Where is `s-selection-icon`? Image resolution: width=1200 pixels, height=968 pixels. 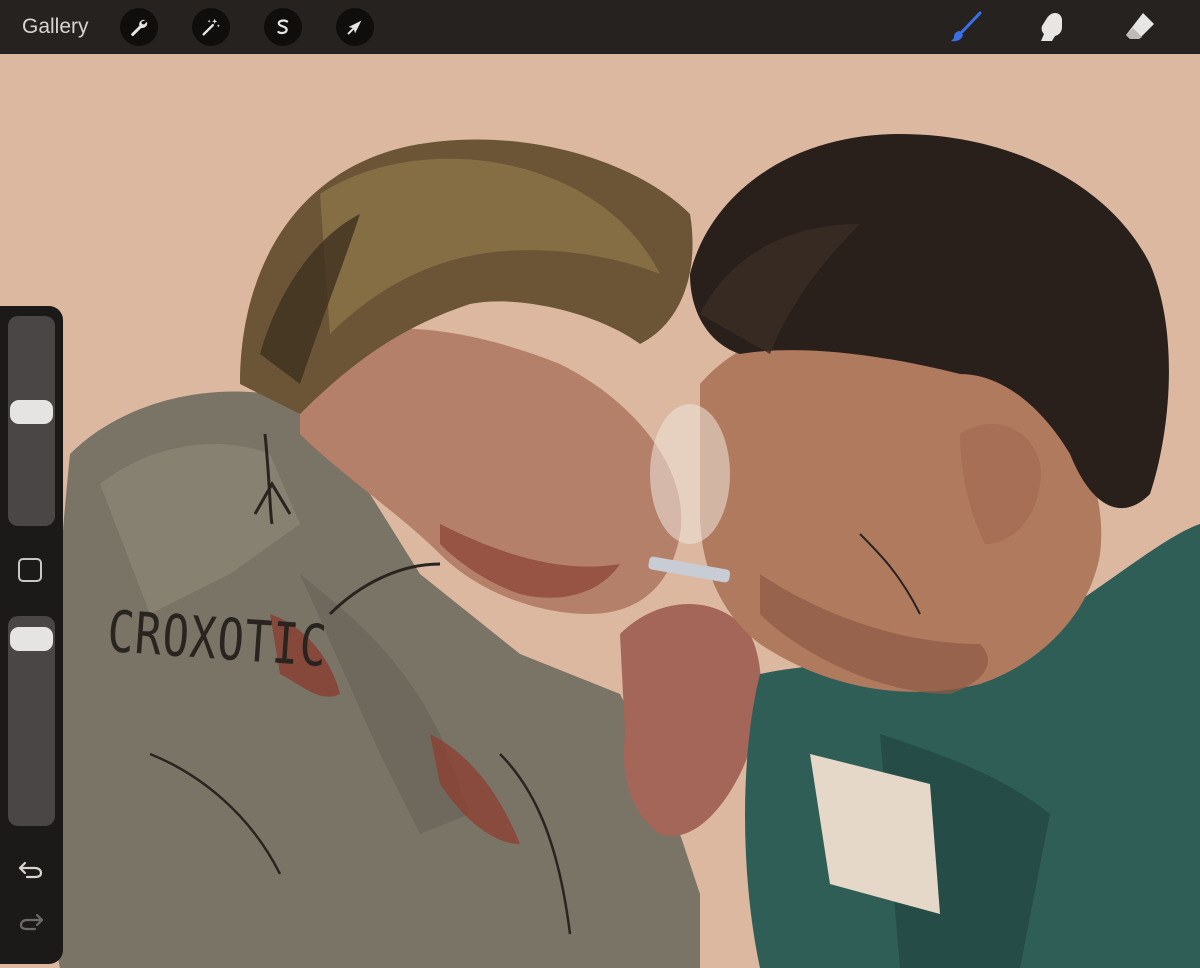
s-selection-icon is located at coordinates (283, 27).